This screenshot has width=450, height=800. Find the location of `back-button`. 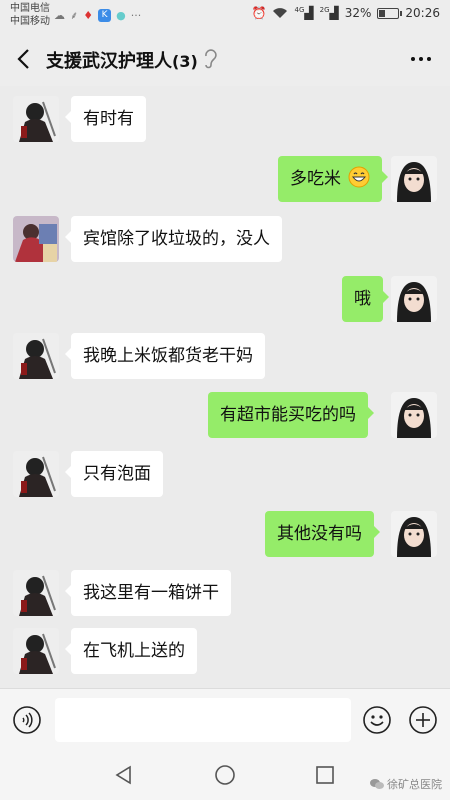

back-button is located at coordinates (24, 59).